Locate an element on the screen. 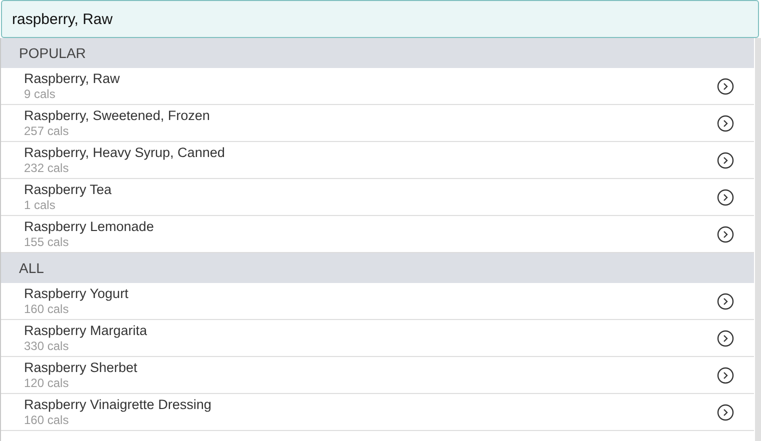 This screenshot has width=761, height=441. food-result-row: Raspberry Vinaigrette Dressing 160 cals is located at coordinates (377, 412).